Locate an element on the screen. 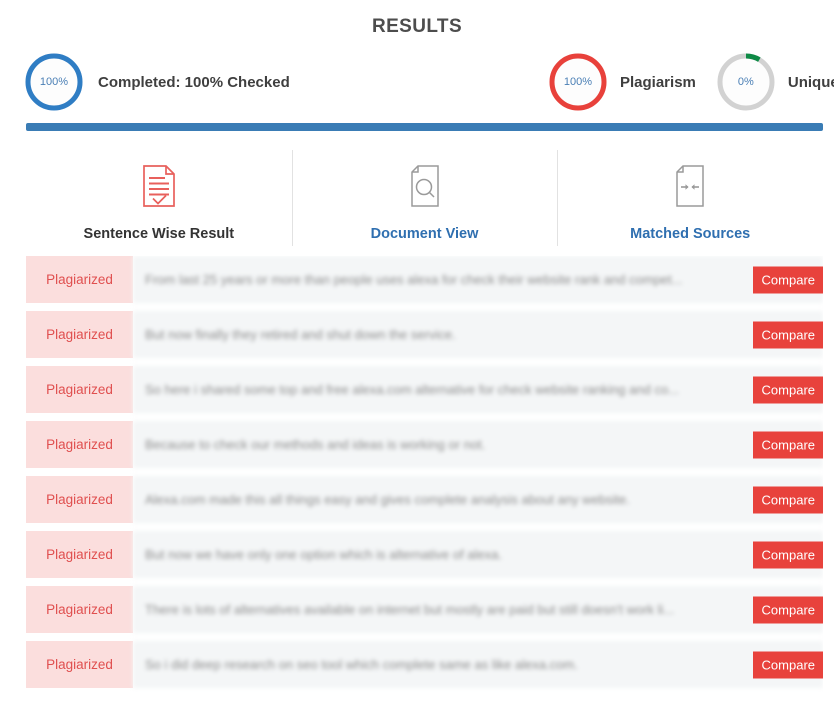  plagiarism-percent-value: 100% is located at coordinates (578, 82).